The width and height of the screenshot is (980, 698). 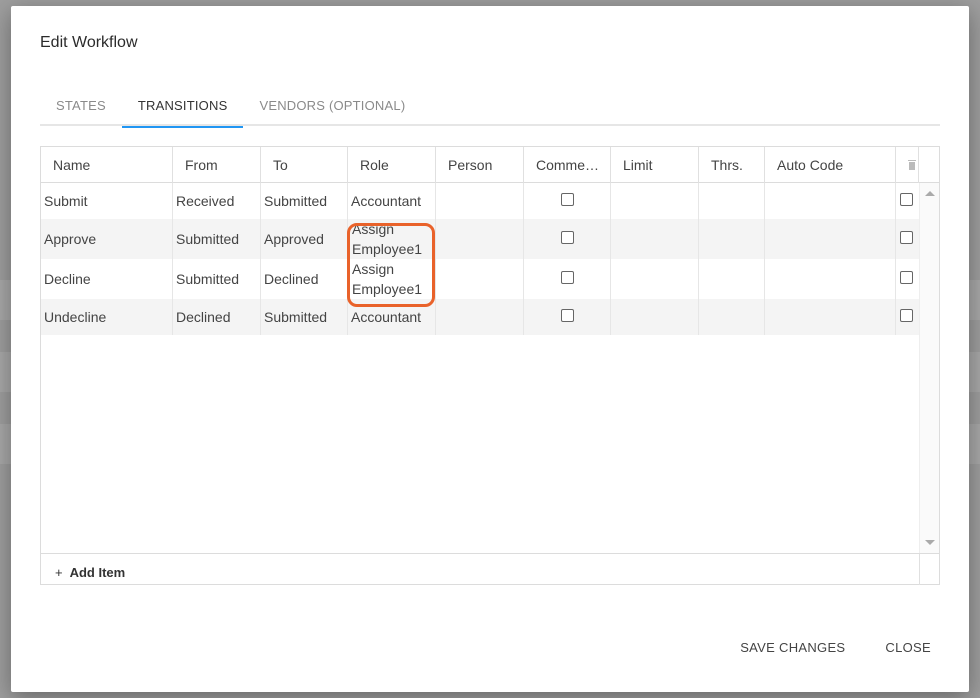 I want to click on table-row: Undecline Declined Submitted Accountant, so click(x=480, y=317).